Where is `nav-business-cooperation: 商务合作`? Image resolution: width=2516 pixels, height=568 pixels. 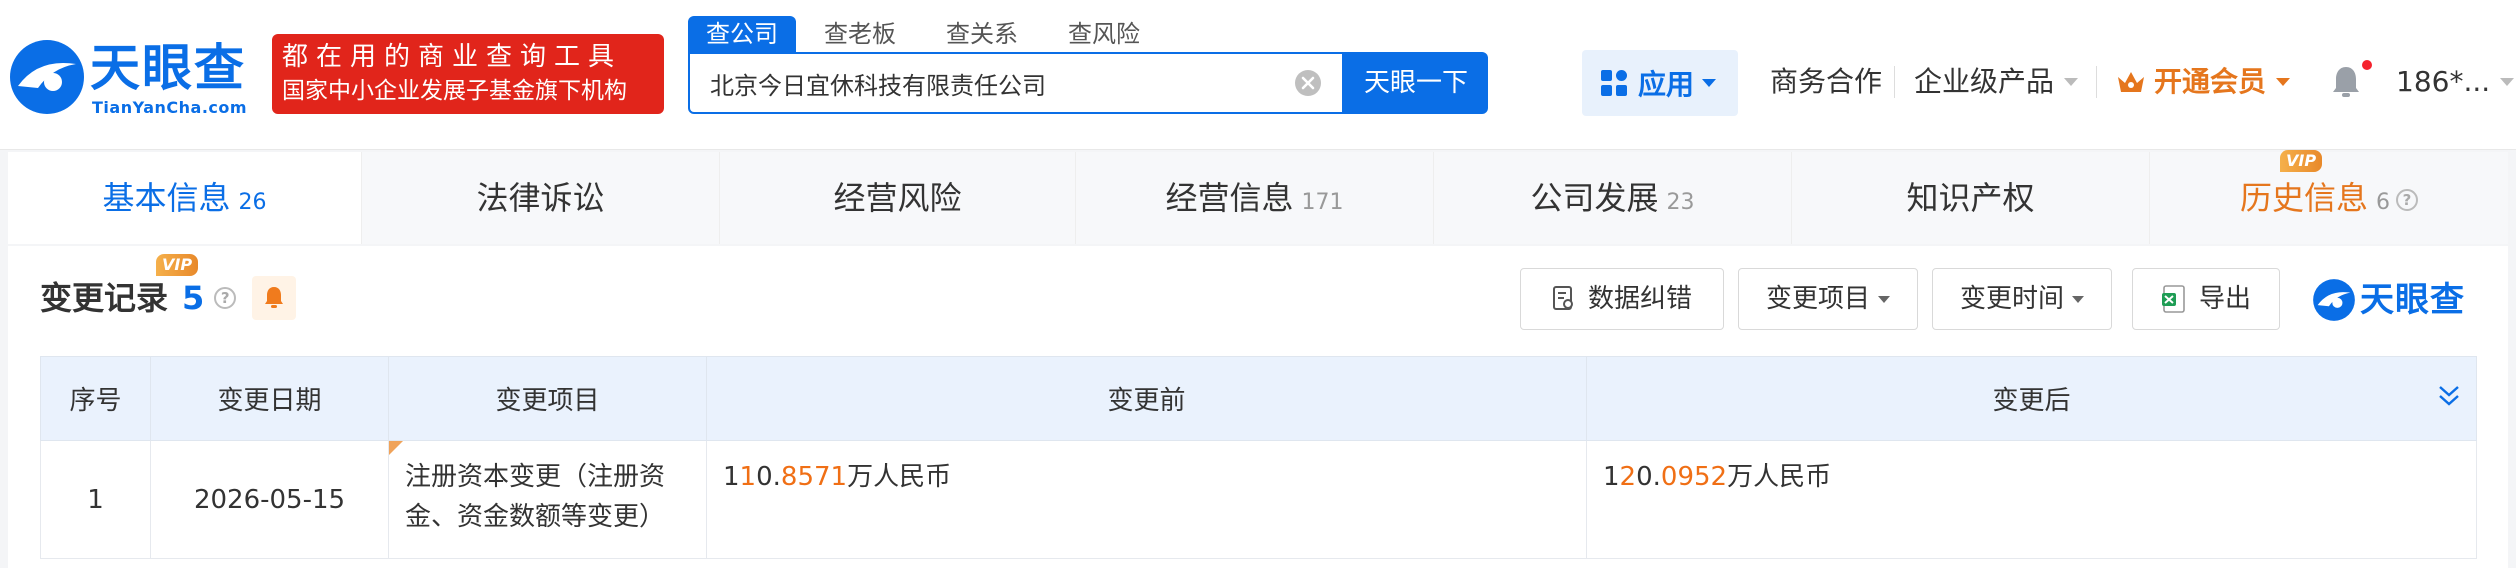
nav-business-cooperation: 商务合作 is located at coordinates (1826, 82).